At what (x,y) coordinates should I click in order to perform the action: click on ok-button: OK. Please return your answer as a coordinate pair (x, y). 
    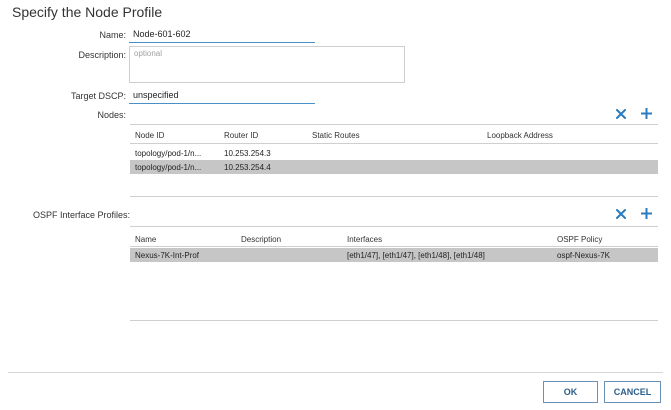
    Looking at the image, I should click on (570, 392).